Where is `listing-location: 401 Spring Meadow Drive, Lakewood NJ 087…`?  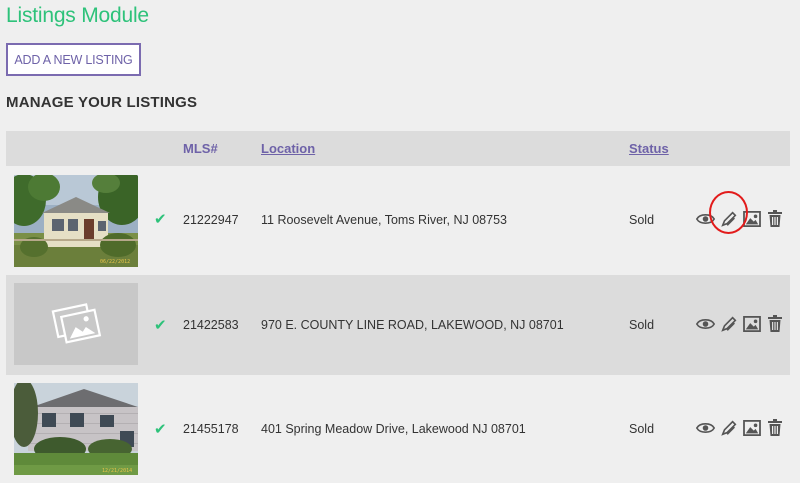 listing-location: 401 Spring Meadow Drive, Lakewood NJ 087… is located at coordinates (393, 429).